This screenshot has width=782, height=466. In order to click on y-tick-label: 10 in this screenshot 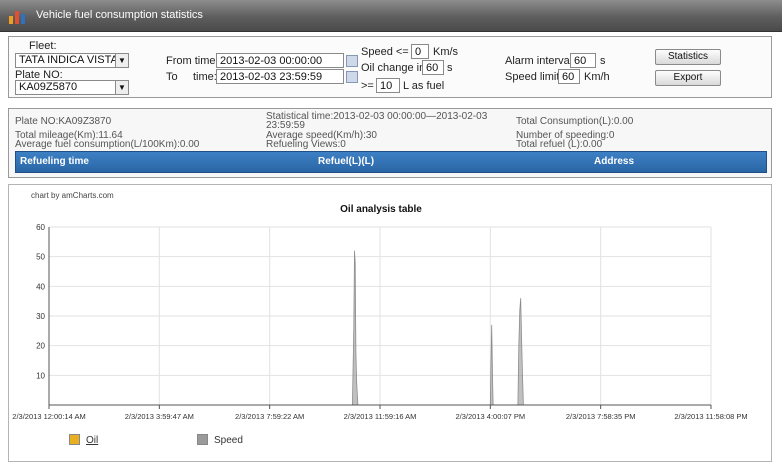, I will do `click(40, 375)`.